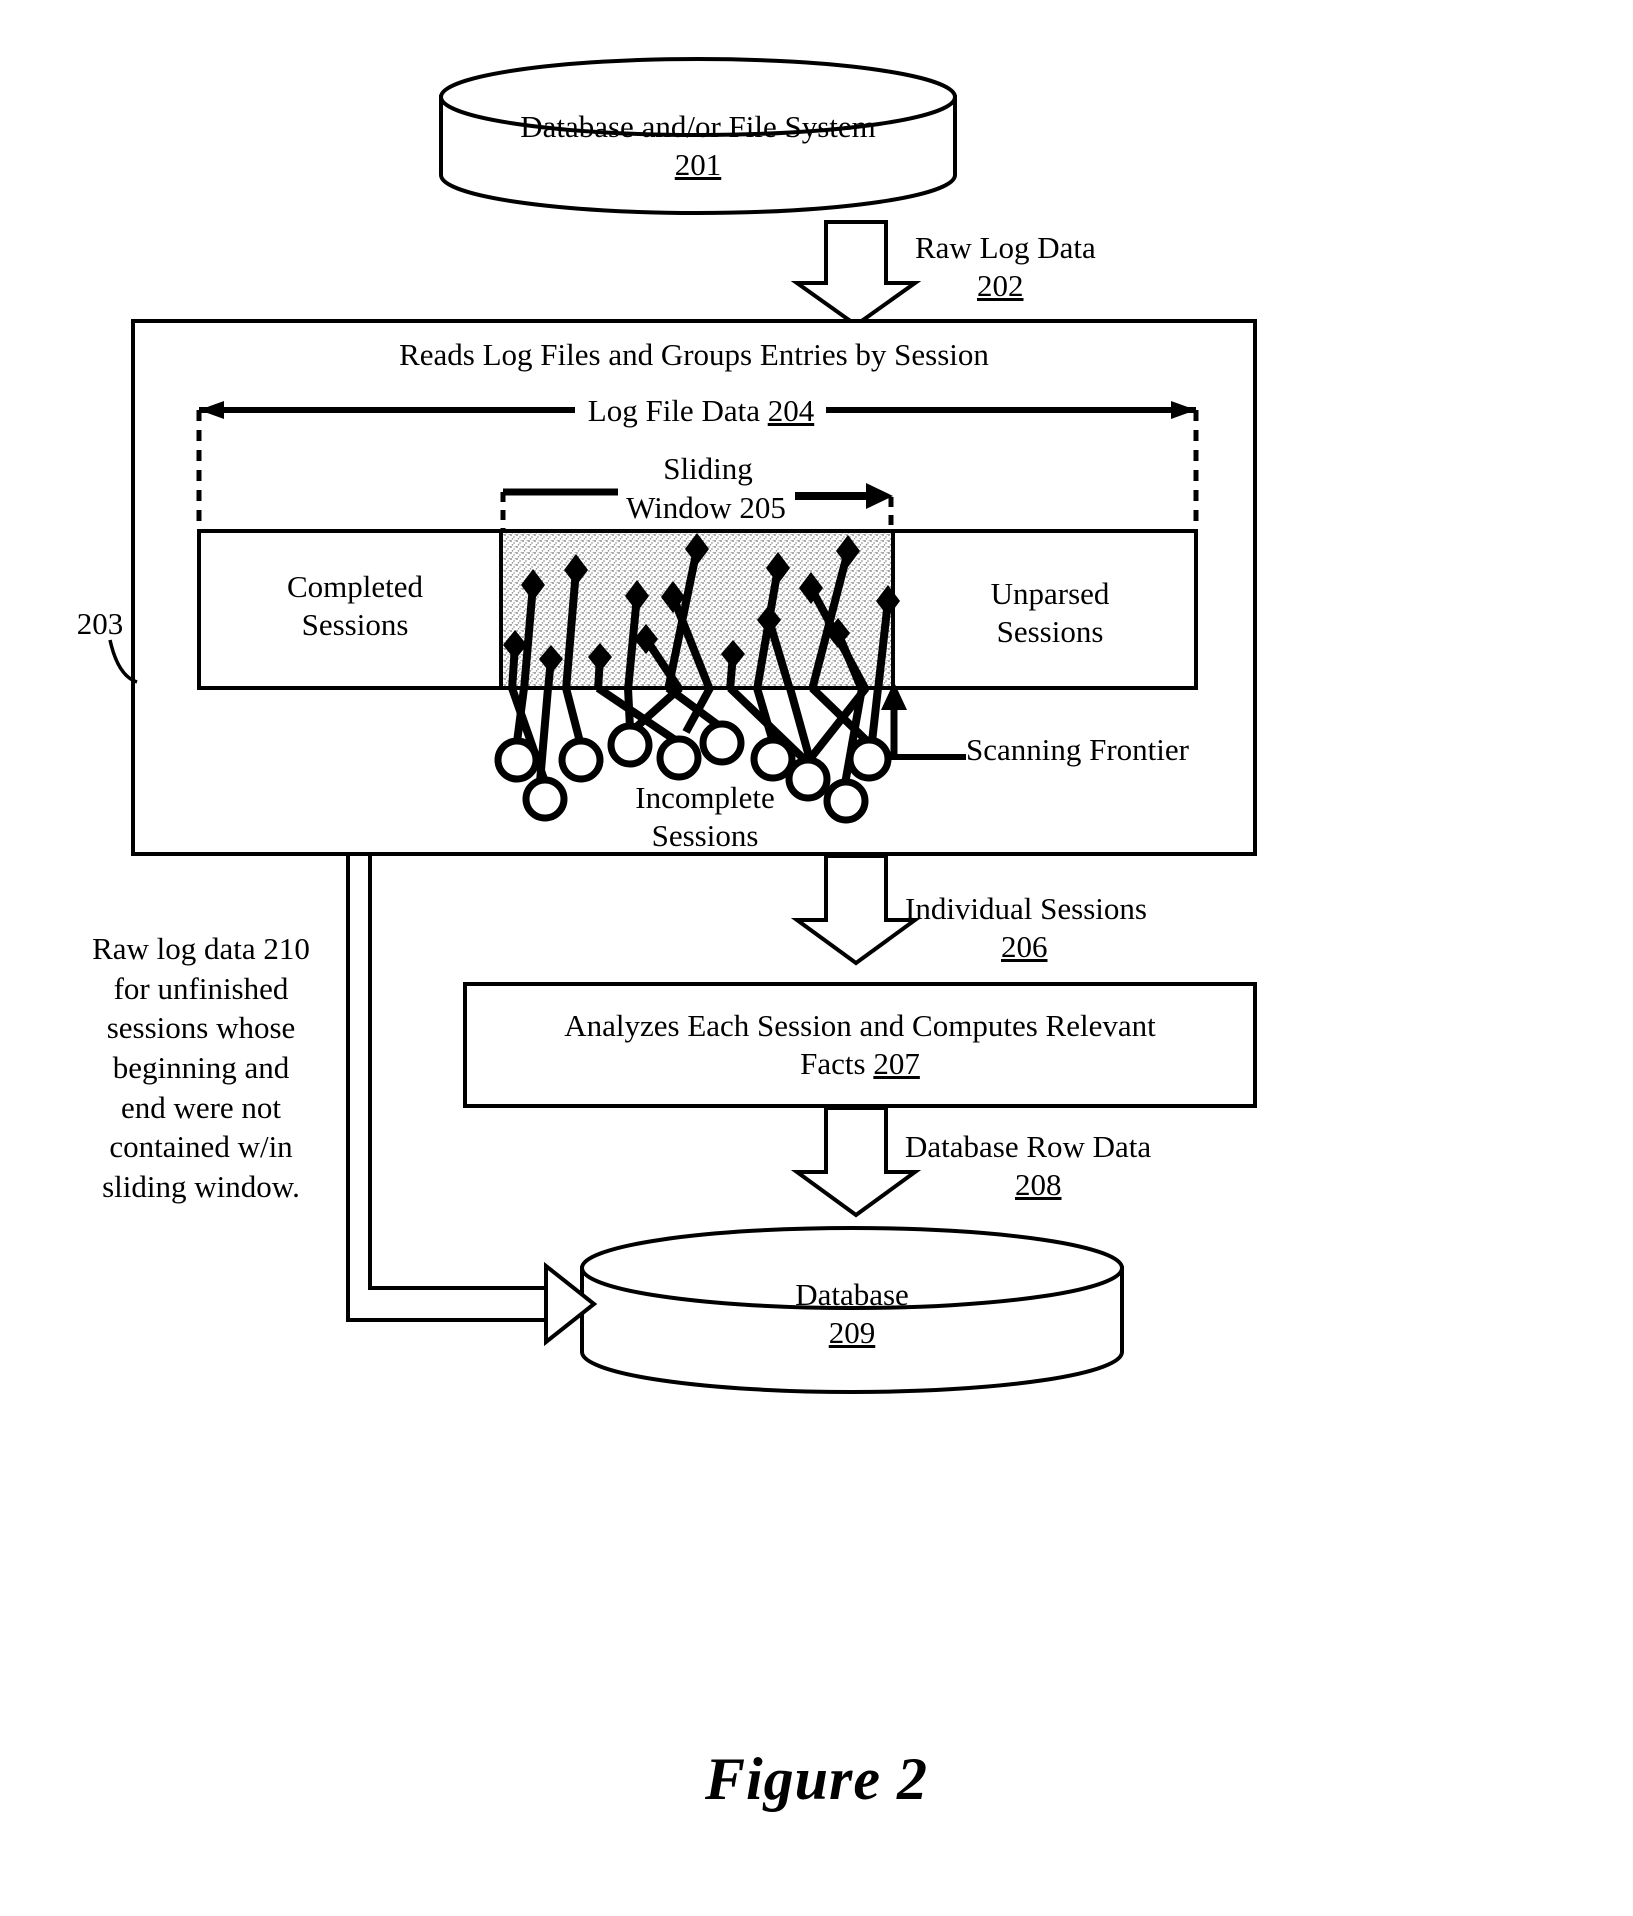 The width and height of the screenshot is (1633, 1916). Describe the element at coordinates (201, 1028) in the screenshot. I see `feedback-note-line3: sessions whose` at that location.